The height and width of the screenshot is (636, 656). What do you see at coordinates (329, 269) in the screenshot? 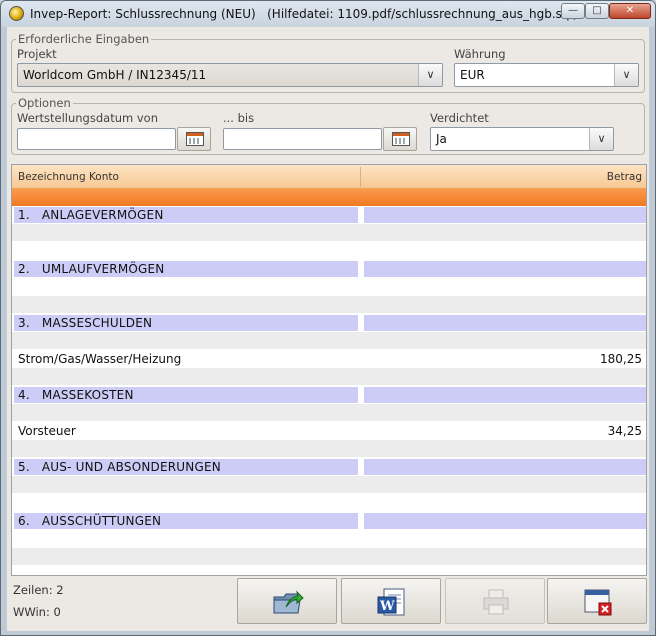
I see `section-row: 2. UMLAUFVERMÖGEN` at bounding box center [329, 269].